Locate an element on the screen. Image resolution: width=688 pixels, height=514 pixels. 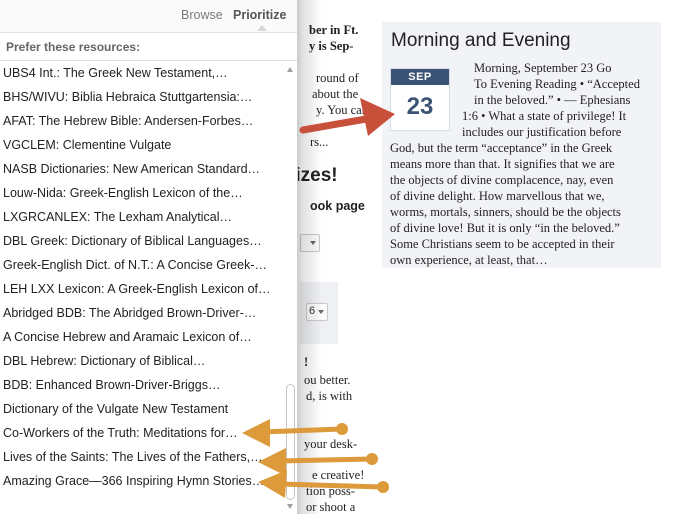
calendar-day: 23 is located at coordinates (420, 106).